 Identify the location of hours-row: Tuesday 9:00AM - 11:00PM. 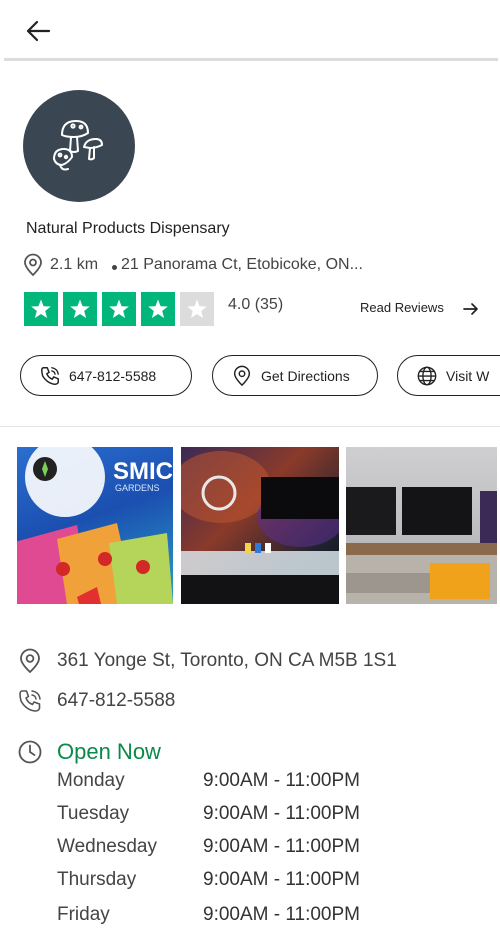
(257, 816).